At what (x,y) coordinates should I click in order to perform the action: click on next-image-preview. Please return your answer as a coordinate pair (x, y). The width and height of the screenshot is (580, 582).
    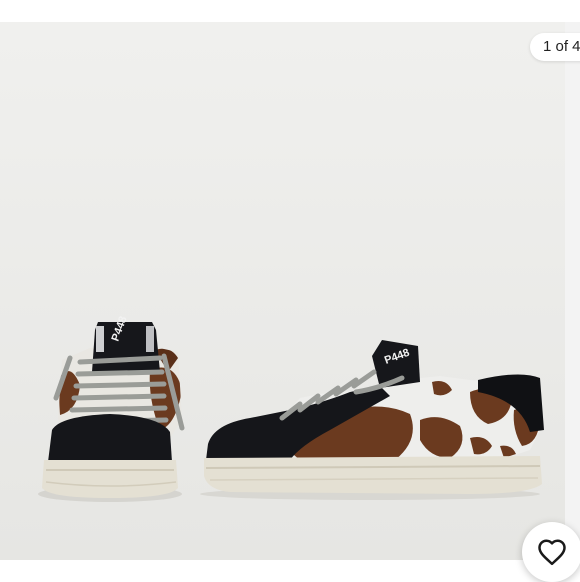
    Looking at the image, I should click on (572, 291).